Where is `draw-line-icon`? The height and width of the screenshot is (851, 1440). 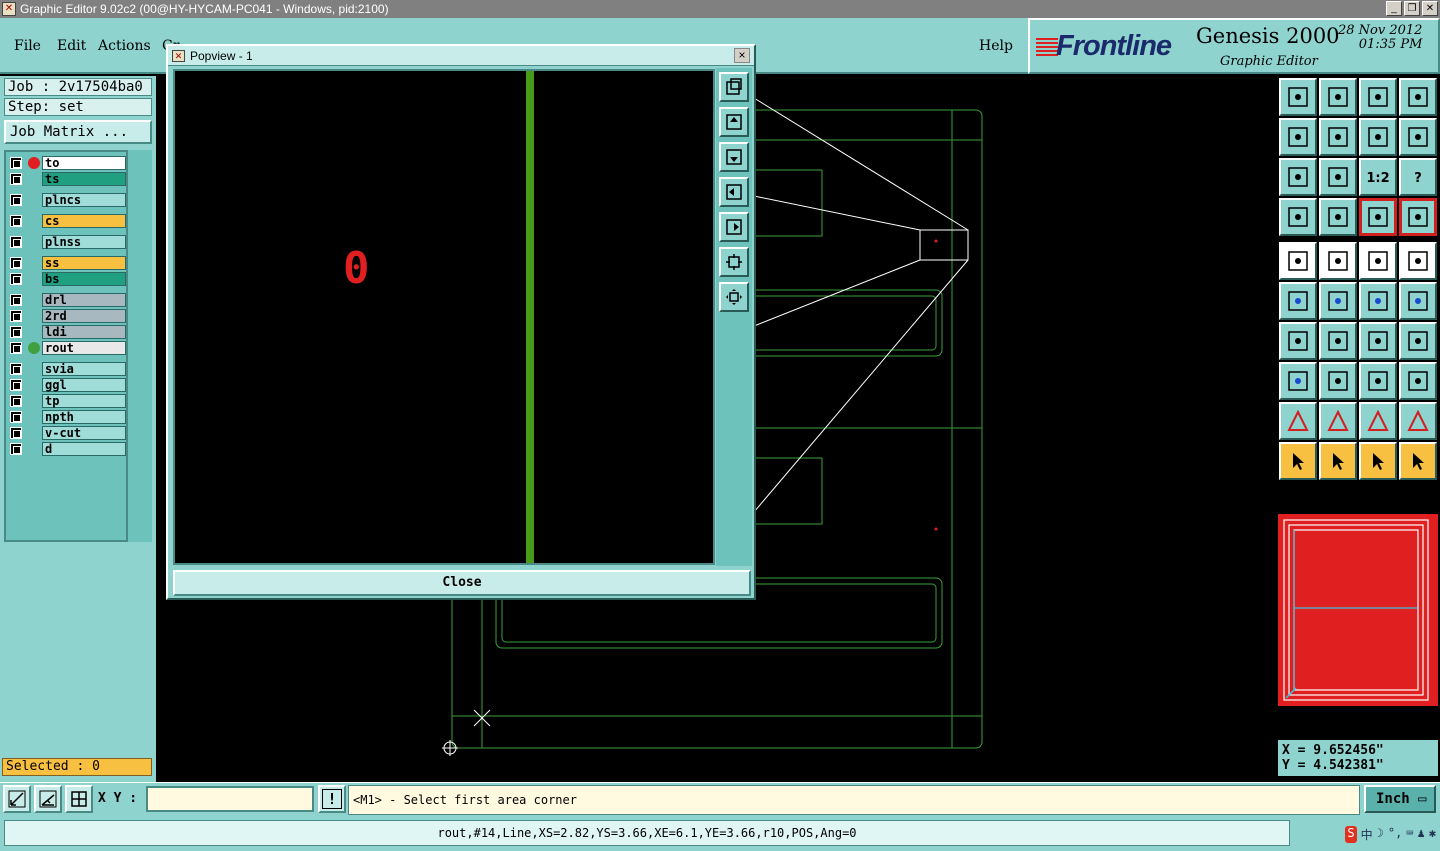
draw-line-icon is located at coordinates (1338, 261).